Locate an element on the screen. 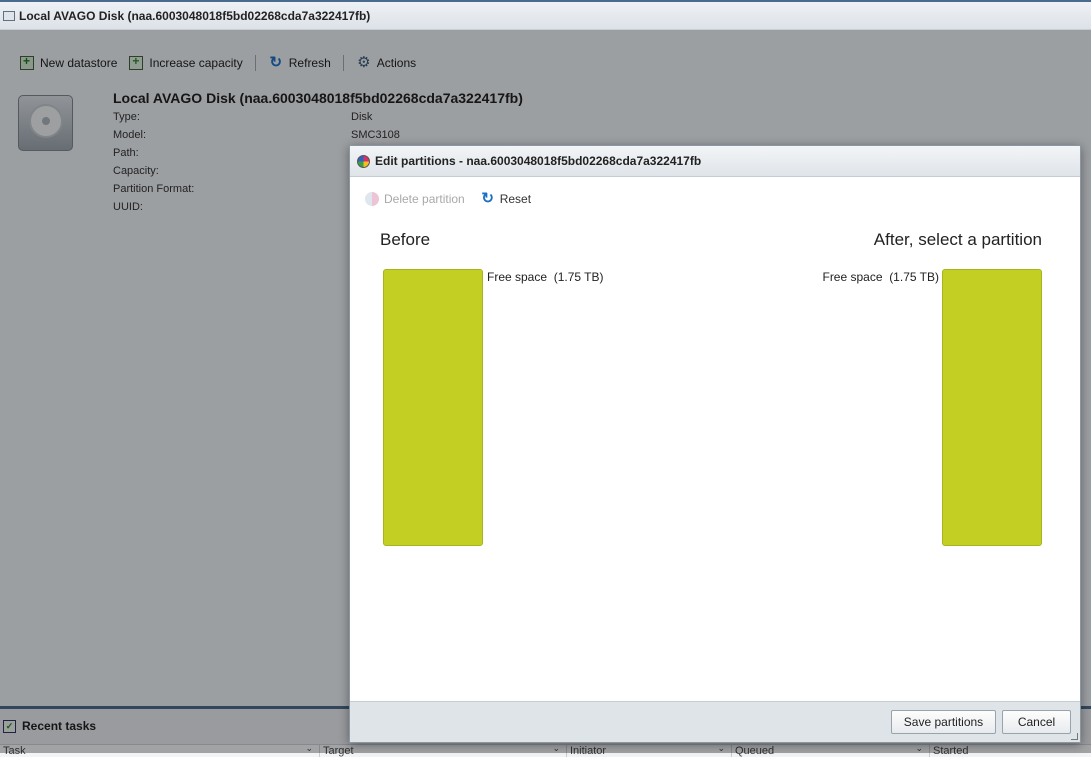 The image size is (1091, 757). dialog-footer: Save partitions Cancel is located at coordinates (715, 721).